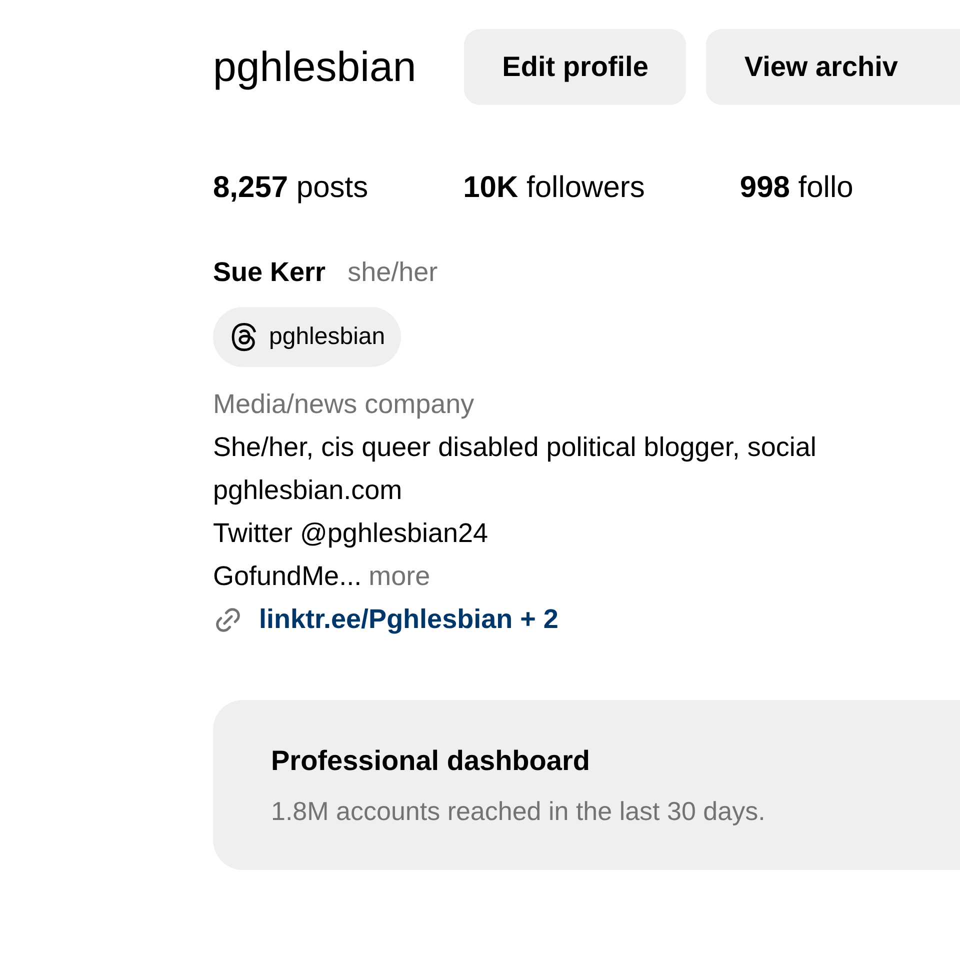 The image size is (960, 960). What do you see at coordinates (290, 187) in the screenshot?
I see `profile-stat: 8,257 posts` at bounding box center [290, 187].